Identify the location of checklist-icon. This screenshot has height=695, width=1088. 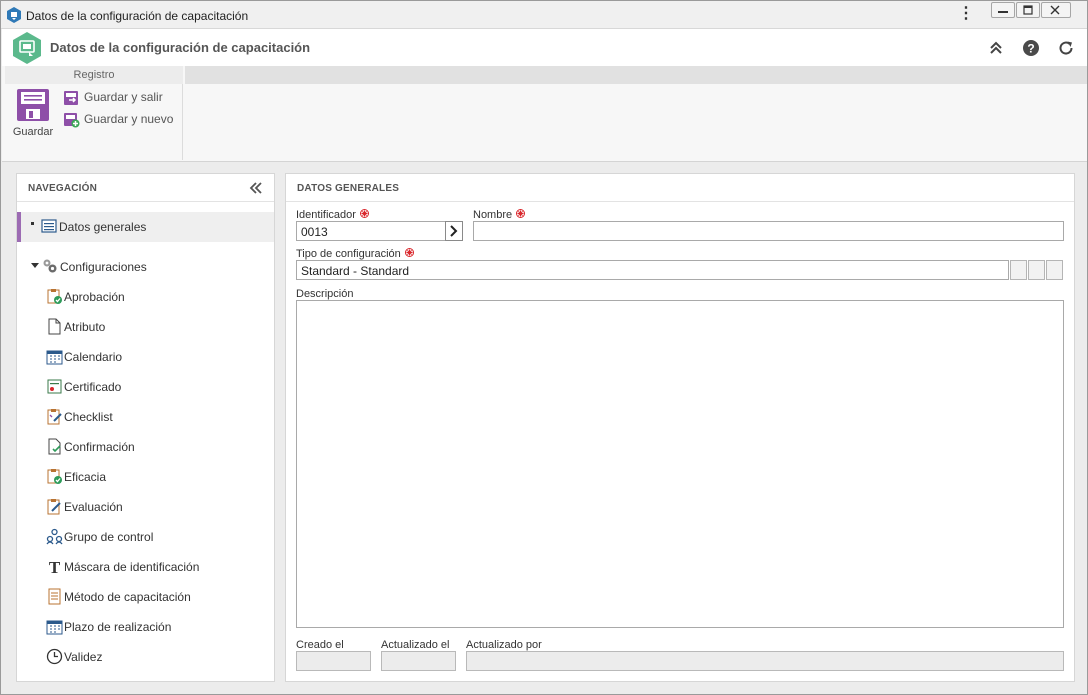
(54, 417).